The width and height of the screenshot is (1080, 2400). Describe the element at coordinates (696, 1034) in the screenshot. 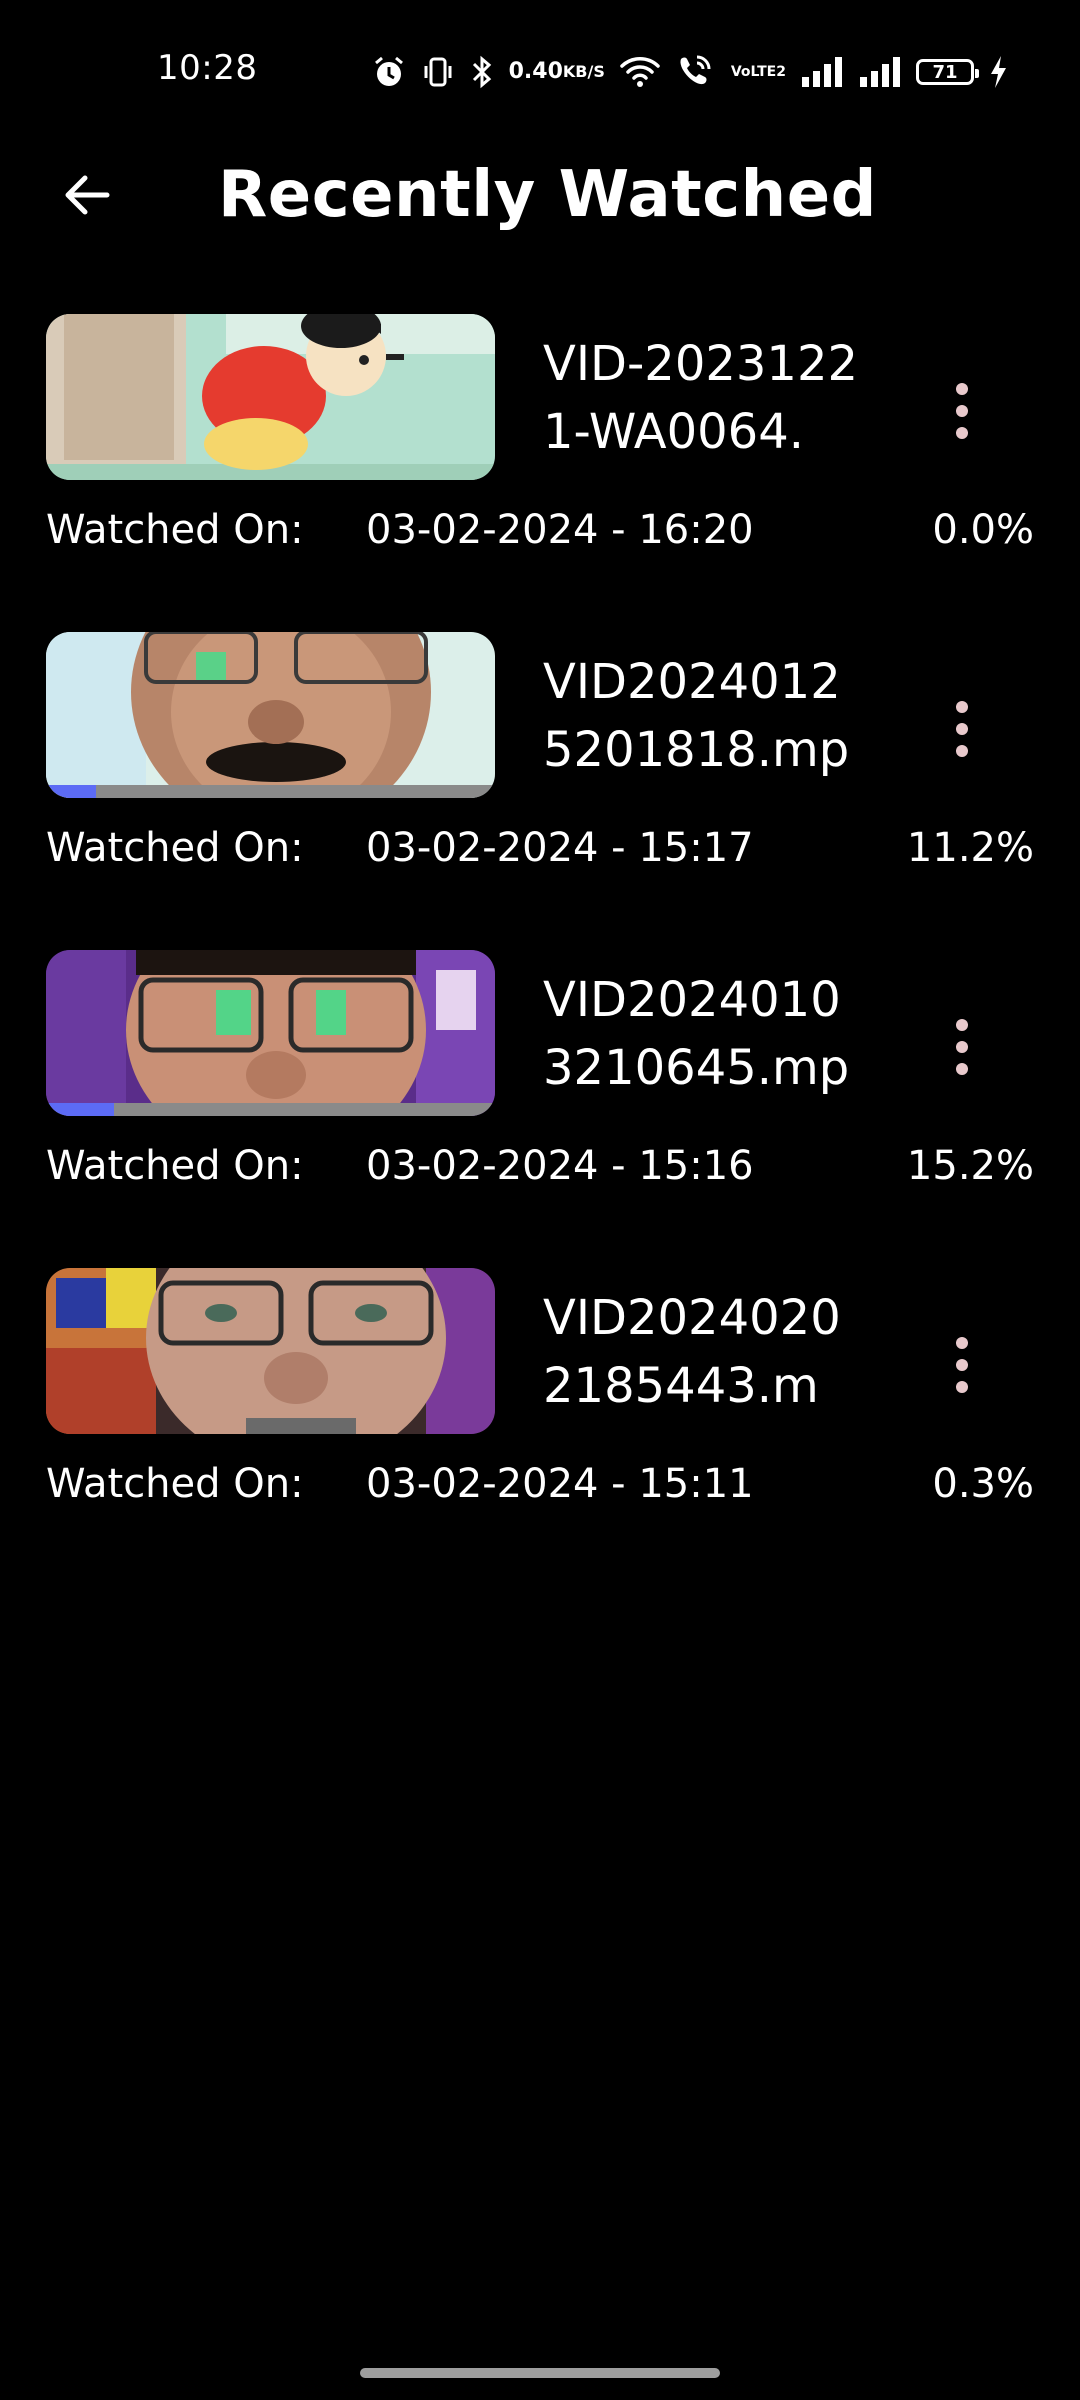

I see `video-name: VID20240103210645.mp` at that location.